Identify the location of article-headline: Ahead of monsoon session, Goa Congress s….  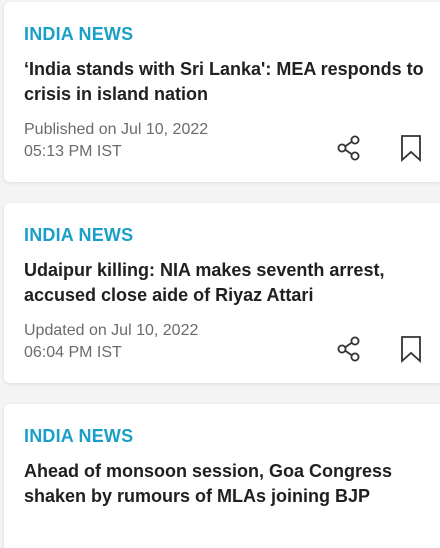
(224, 484).